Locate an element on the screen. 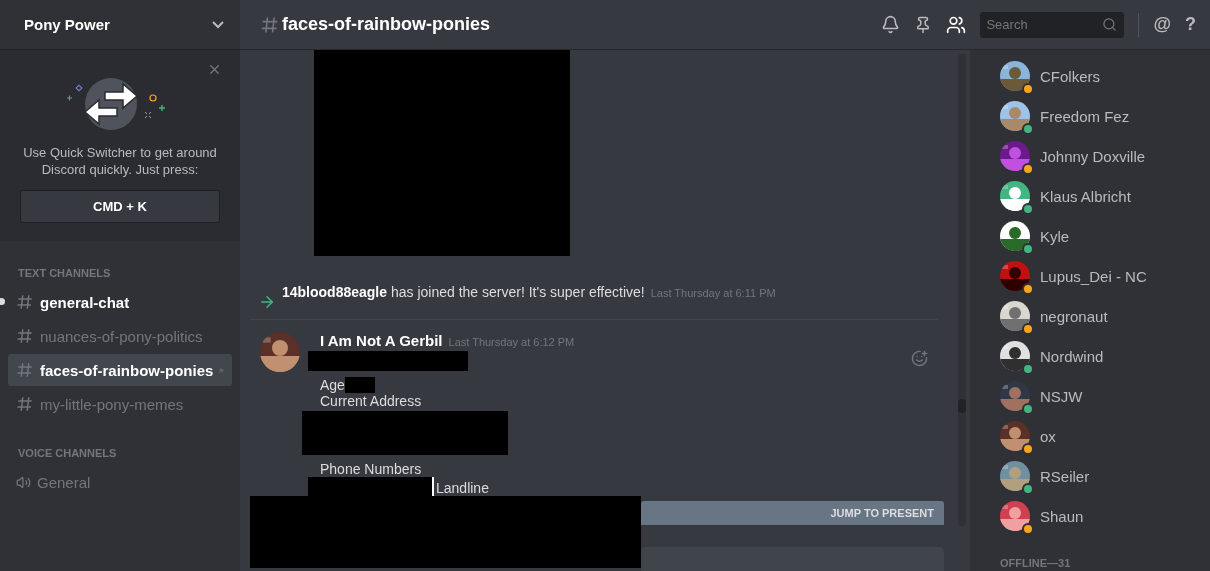 This screenshot has height=571, width=1210. member-item: ox is located at coordinates (1105, 436).